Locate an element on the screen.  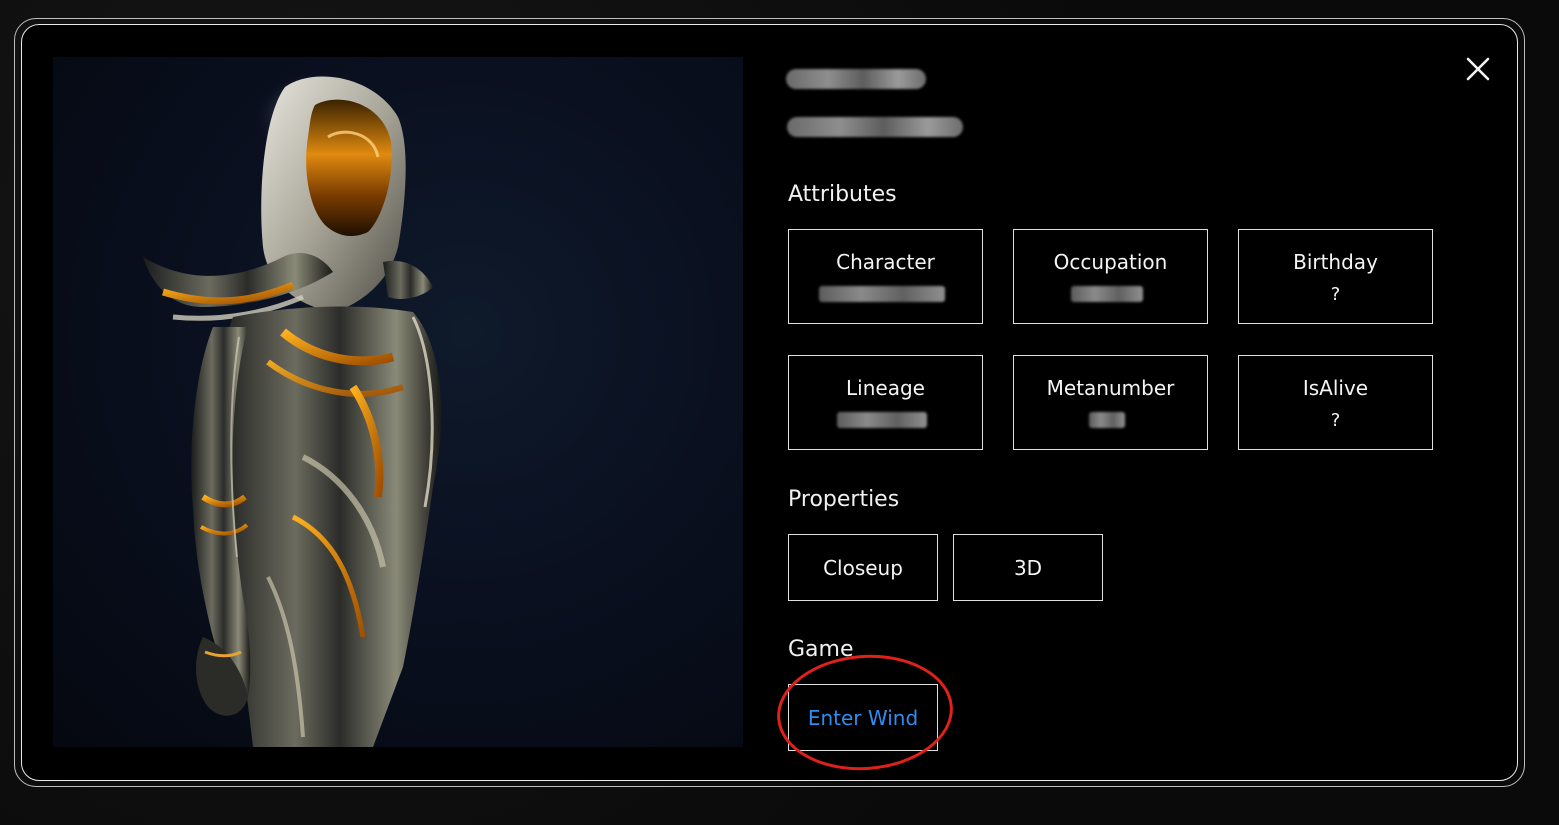
attr-label: Metanumber is located at coordinates (1110, 388).